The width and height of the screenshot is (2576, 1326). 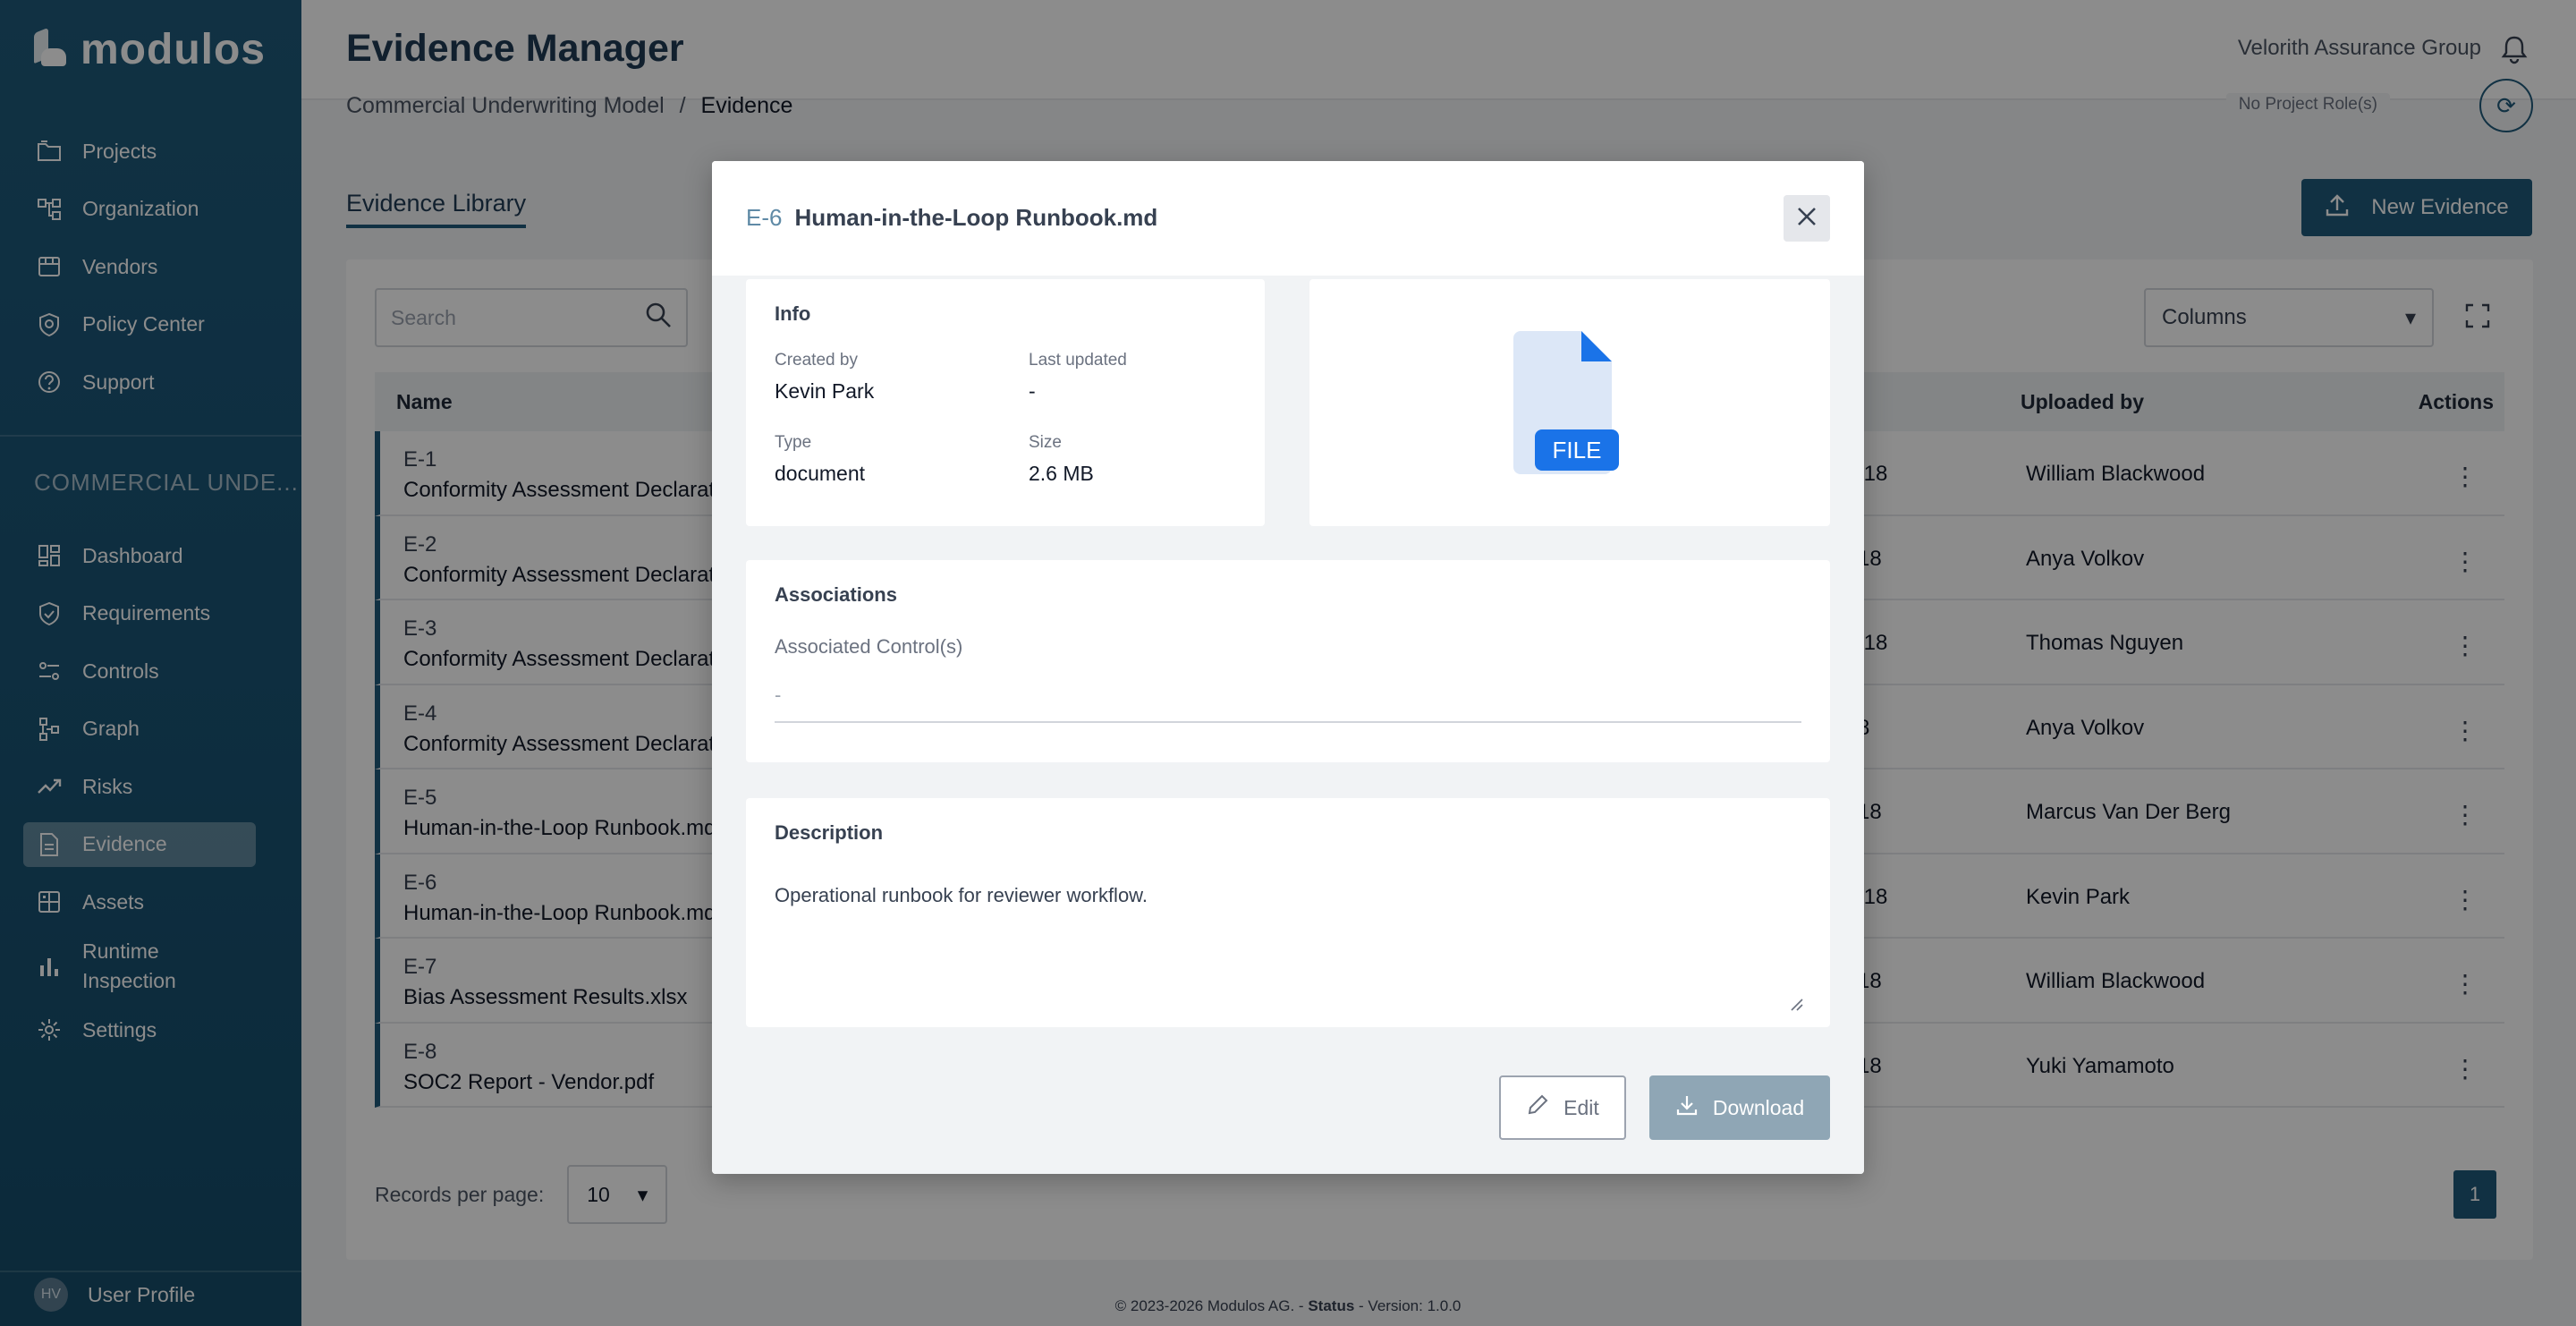 I want to click on description-title: Description, so click(x=829, y=832).